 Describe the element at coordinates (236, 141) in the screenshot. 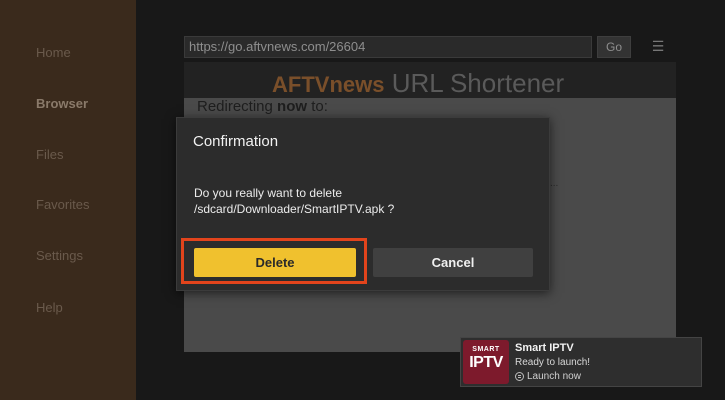

I see `dialog-title: Confirmation` at that location.